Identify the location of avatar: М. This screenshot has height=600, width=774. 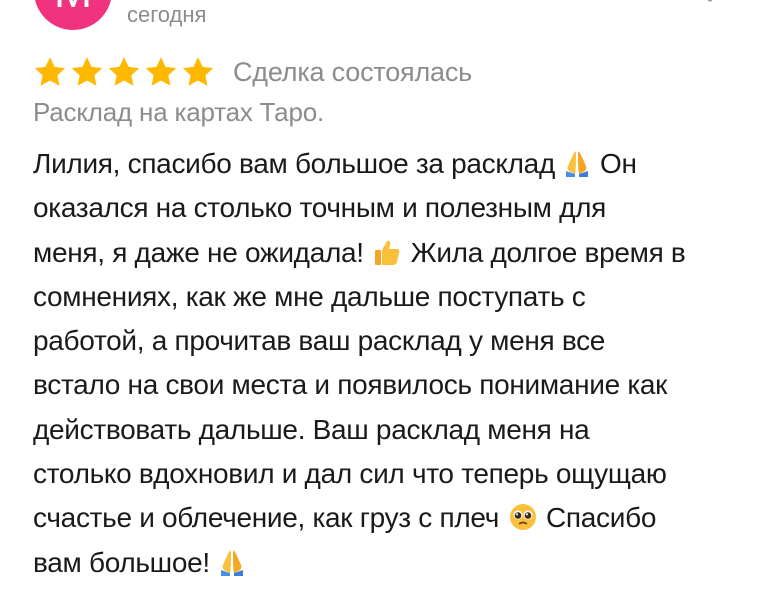
(73, 15).